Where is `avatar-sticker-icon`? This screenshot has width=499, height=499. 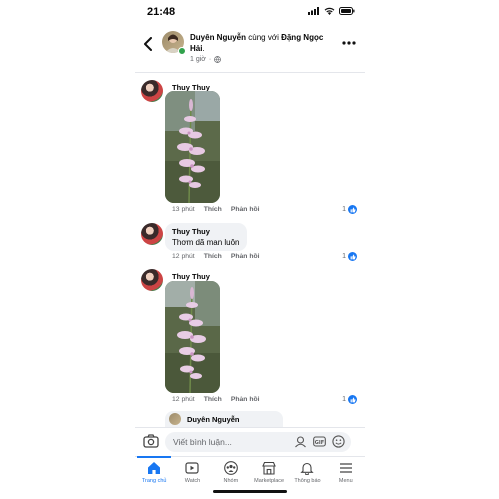 avatar-sticker-icon is located at coordinates (300, 441).